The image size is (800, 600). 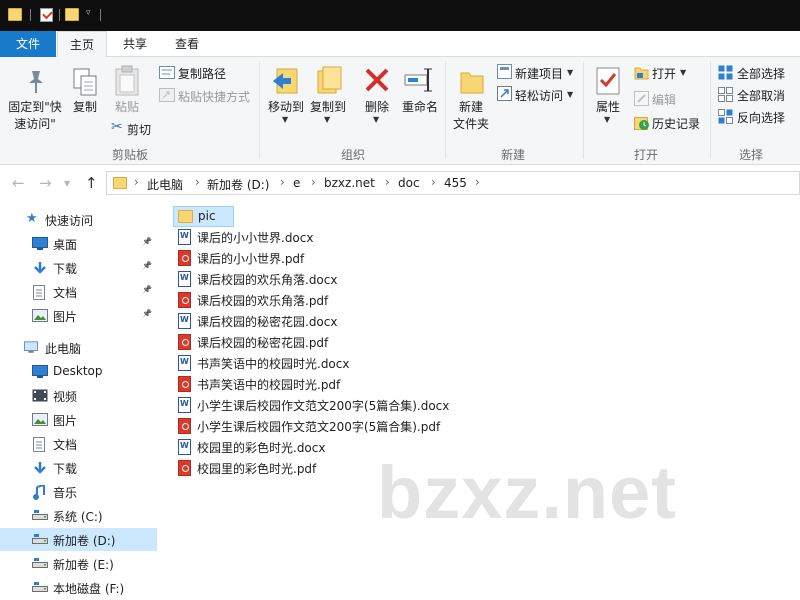 I want to click on clipboard-group-label: 剪贴板, so click(x=129, y=155).